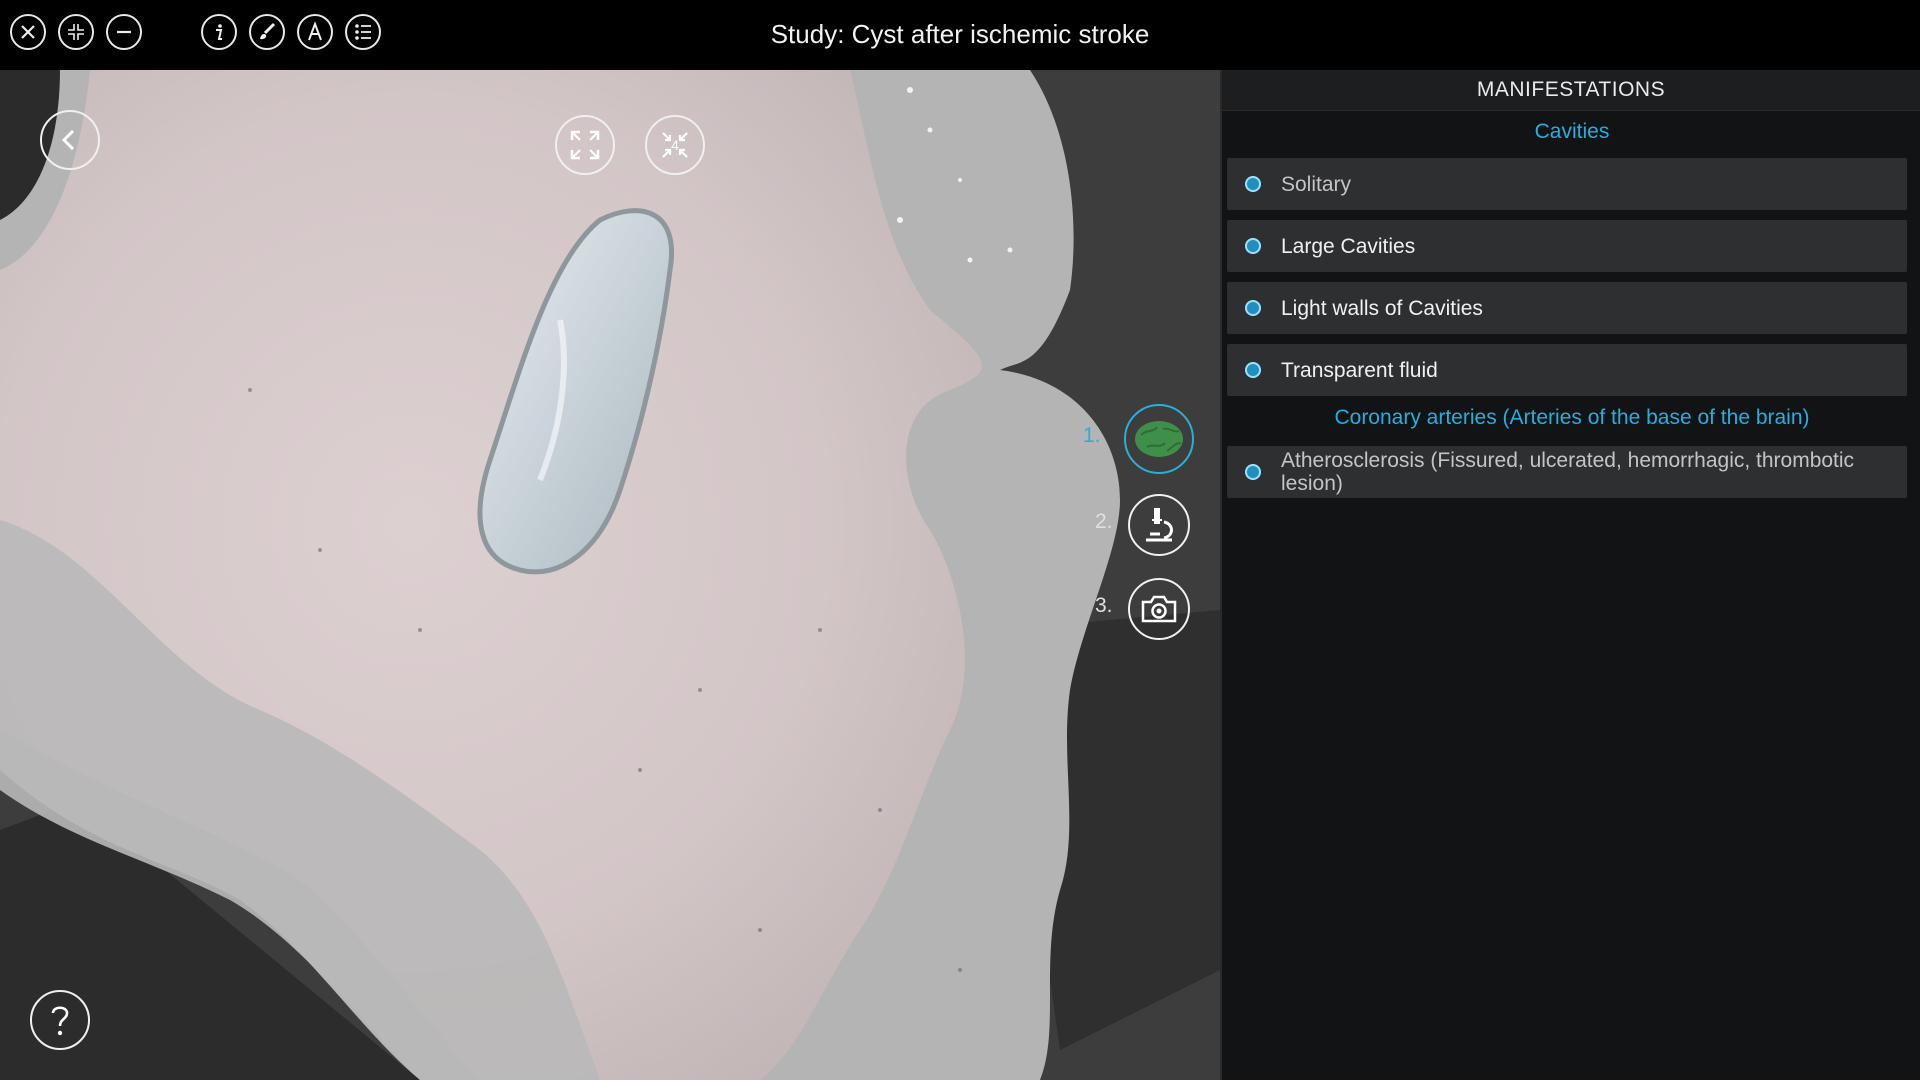 The width and height of the screenshot is (1920, 1080). I want to click on brush-button, so click(267, 32).